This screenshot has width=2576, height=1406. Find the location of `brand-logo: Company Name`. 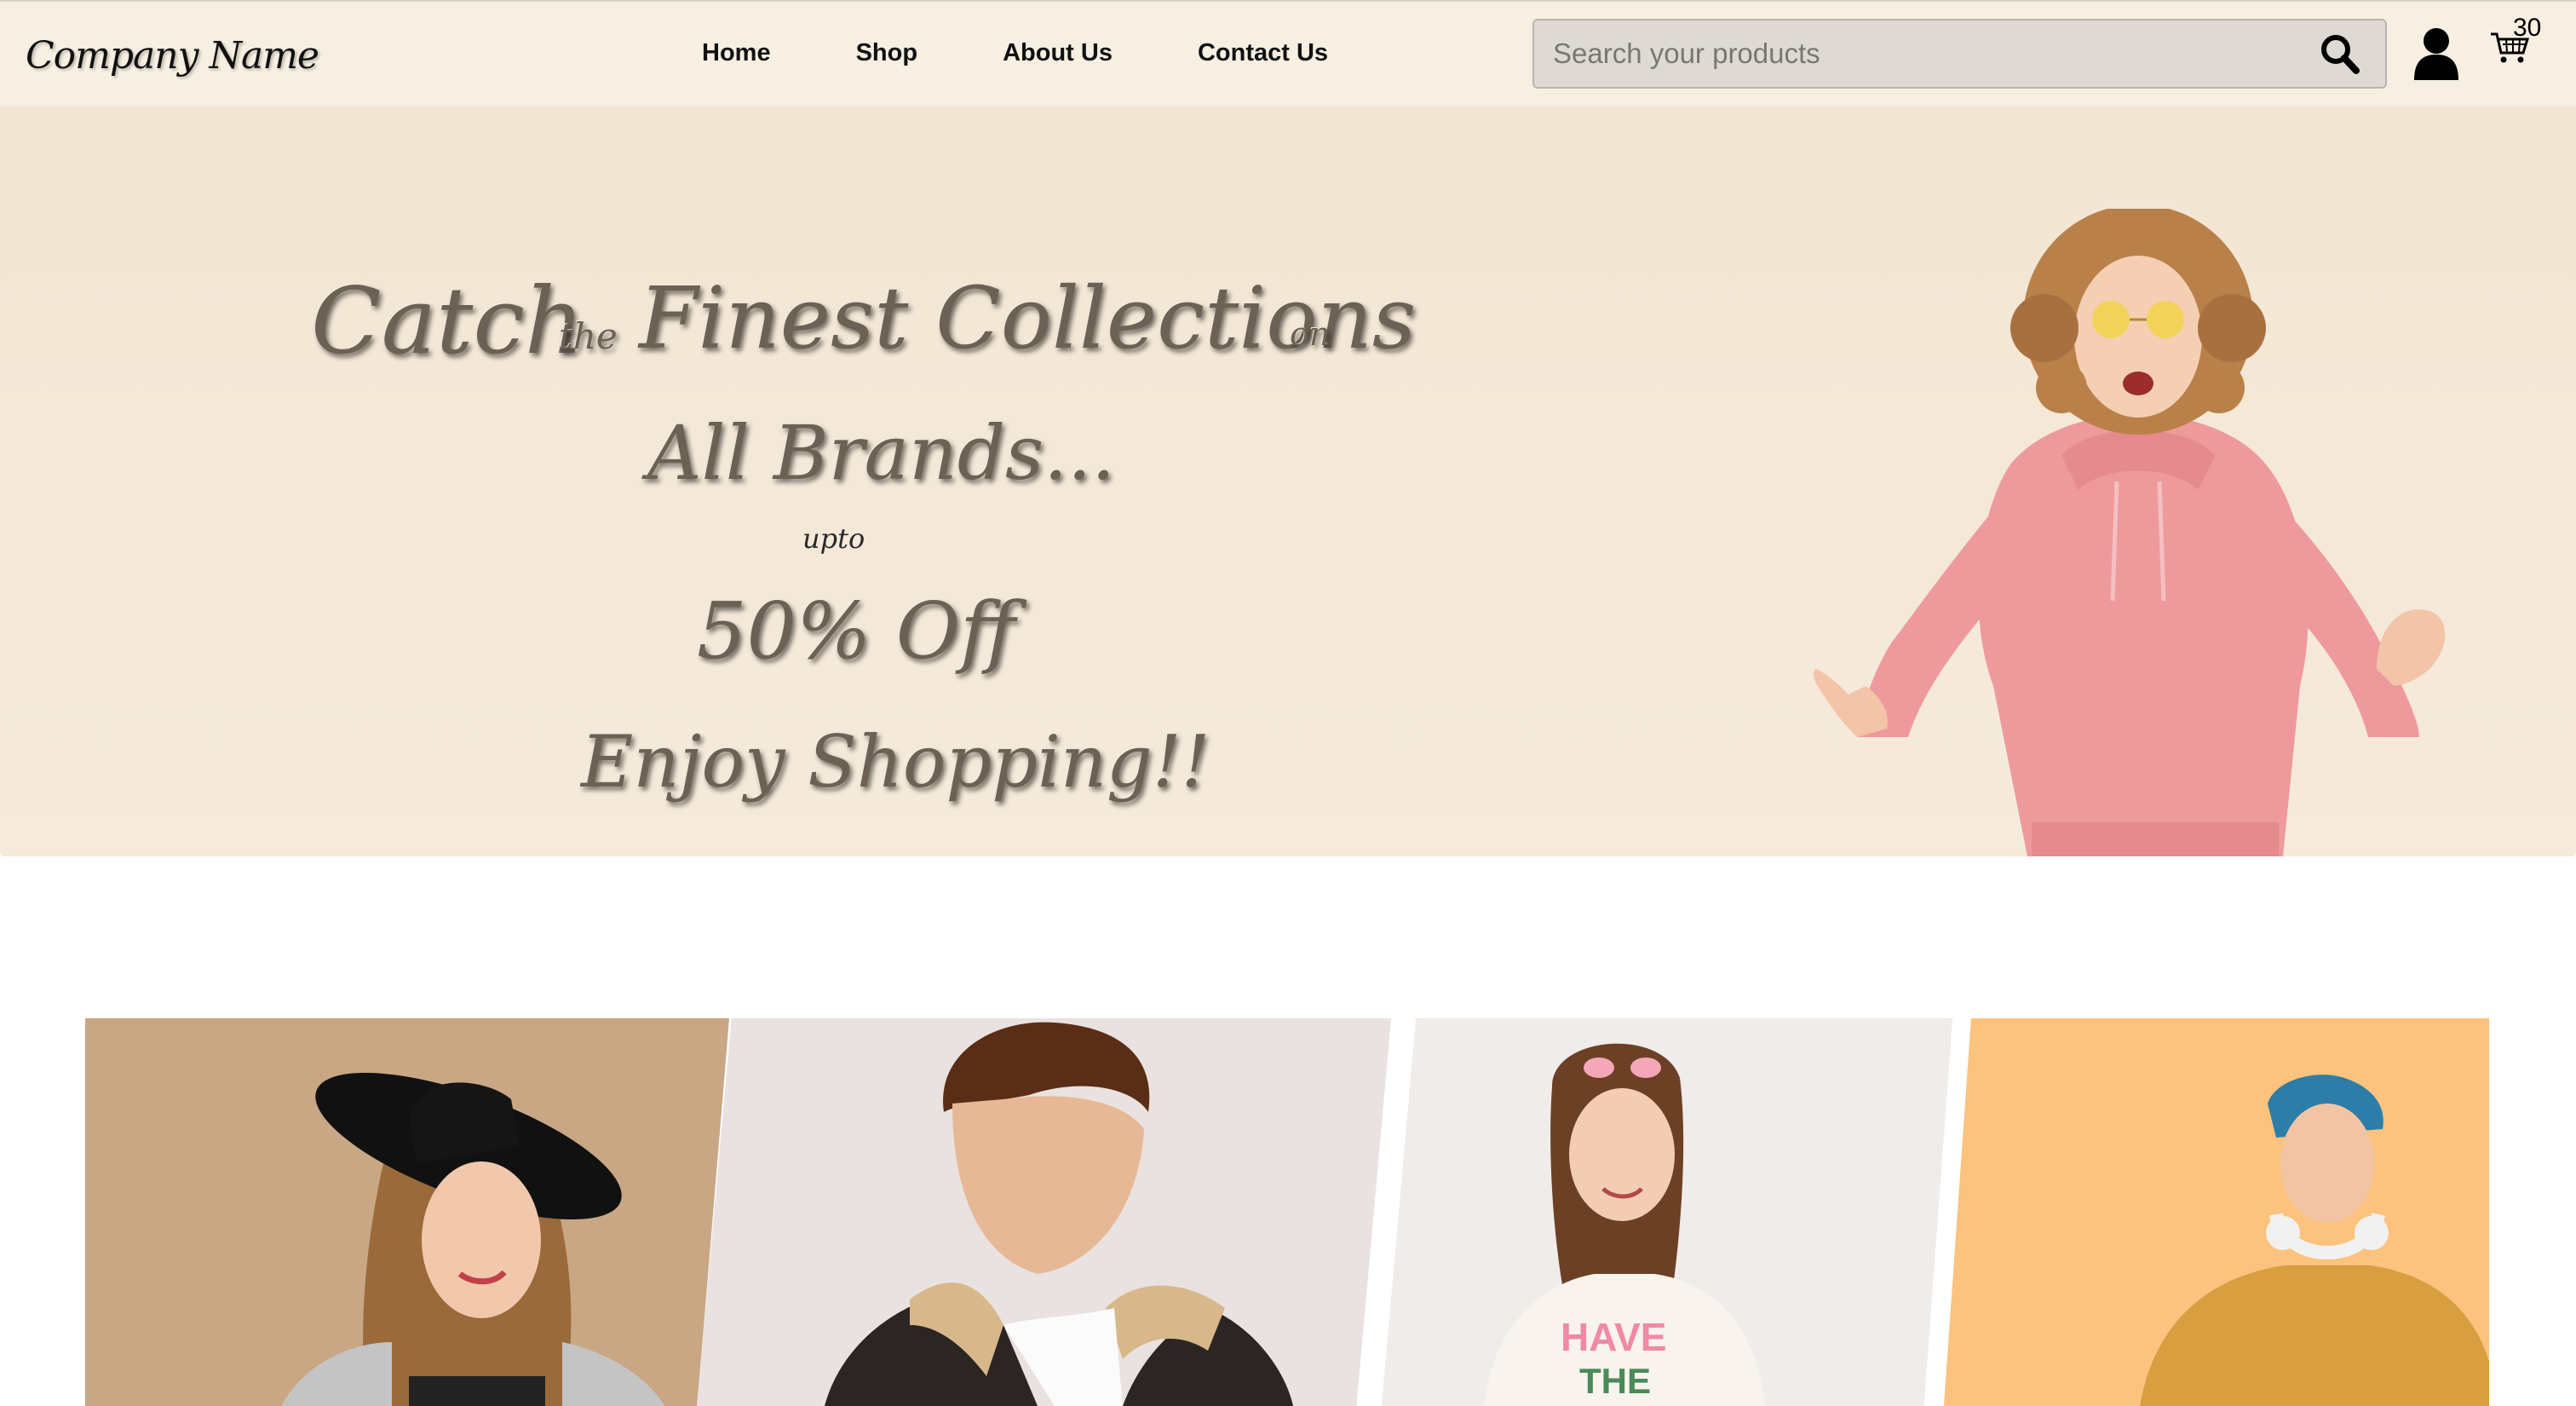

brand-logo: Company Name is located at coordinates (173, 56).